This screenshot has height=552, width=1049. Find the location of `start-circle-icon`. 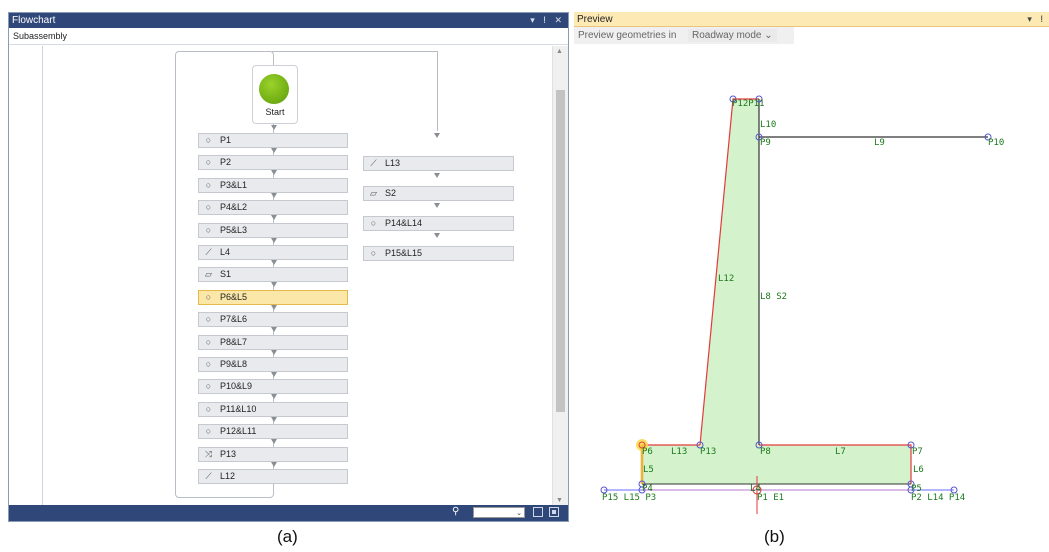

start-circle-icon is located at coordinates (274, 89).